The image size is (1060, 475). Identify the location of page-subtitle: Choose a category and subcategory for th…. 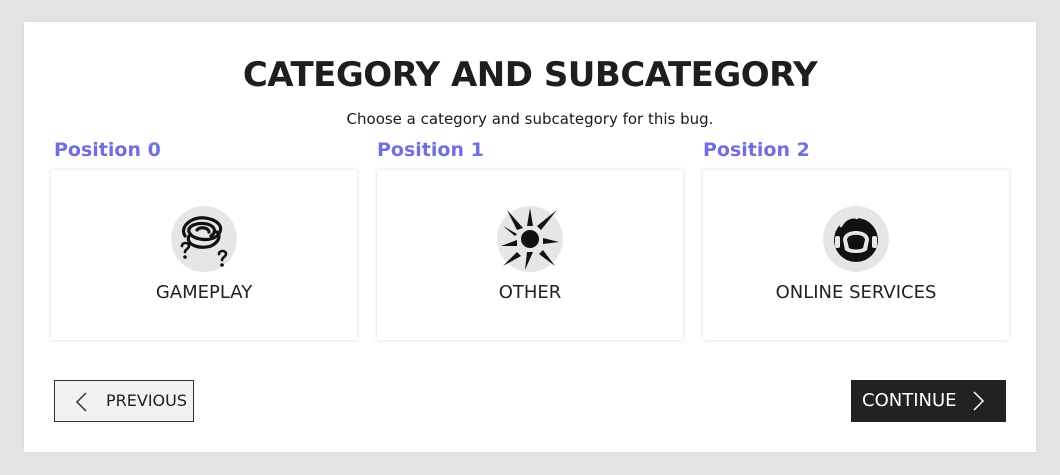
(530, 119).